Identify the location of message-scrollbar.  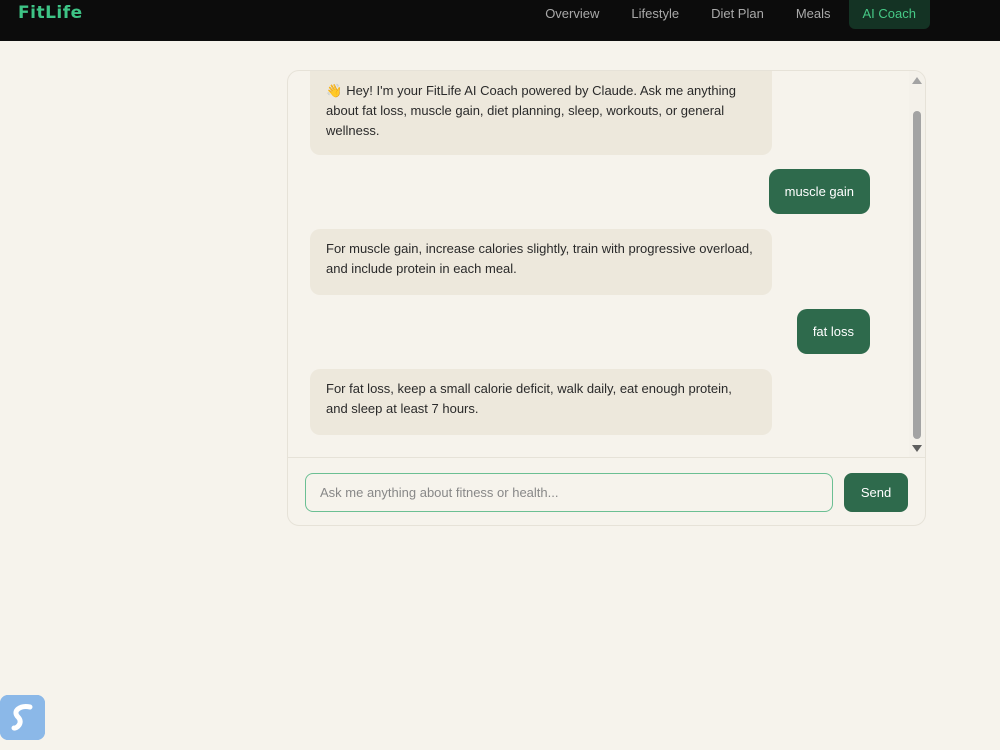
(917, 264).